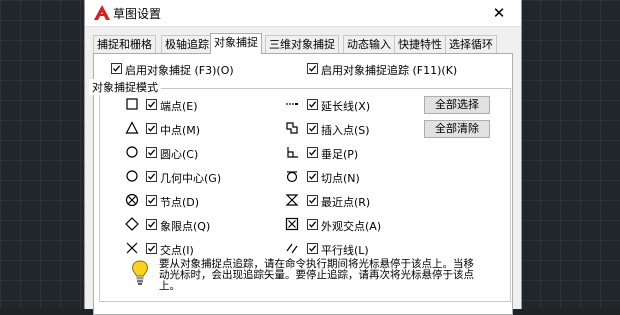 This screenshot has width=620, height=315. I want to click on parallel-lines-icon, so click(292, 248).